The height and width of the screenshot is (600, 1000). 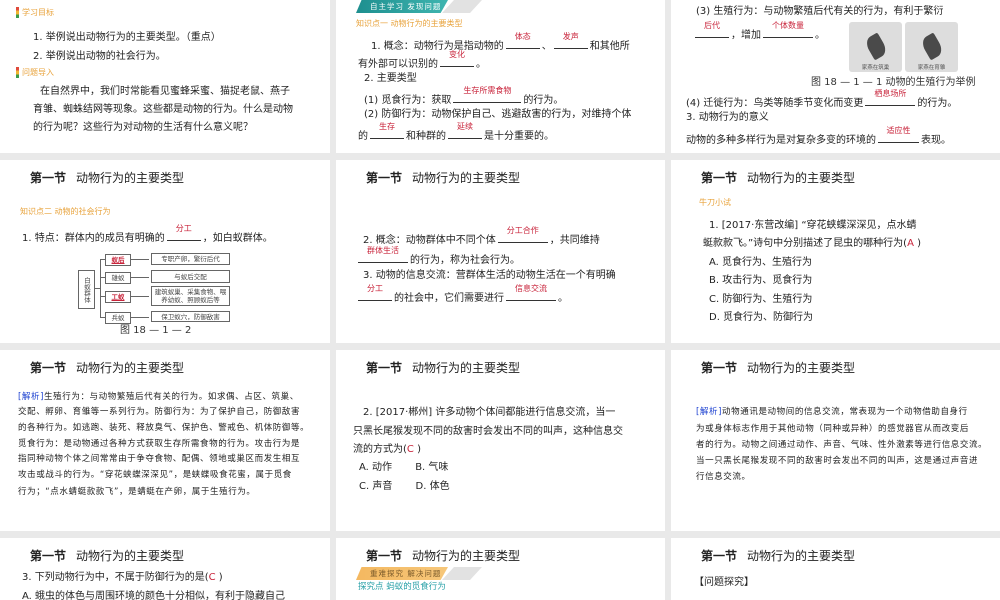 I want to click on text-line: 的行为呢？这些行为对动物的生活有什么意义呢？, so click(x=143, y=128).